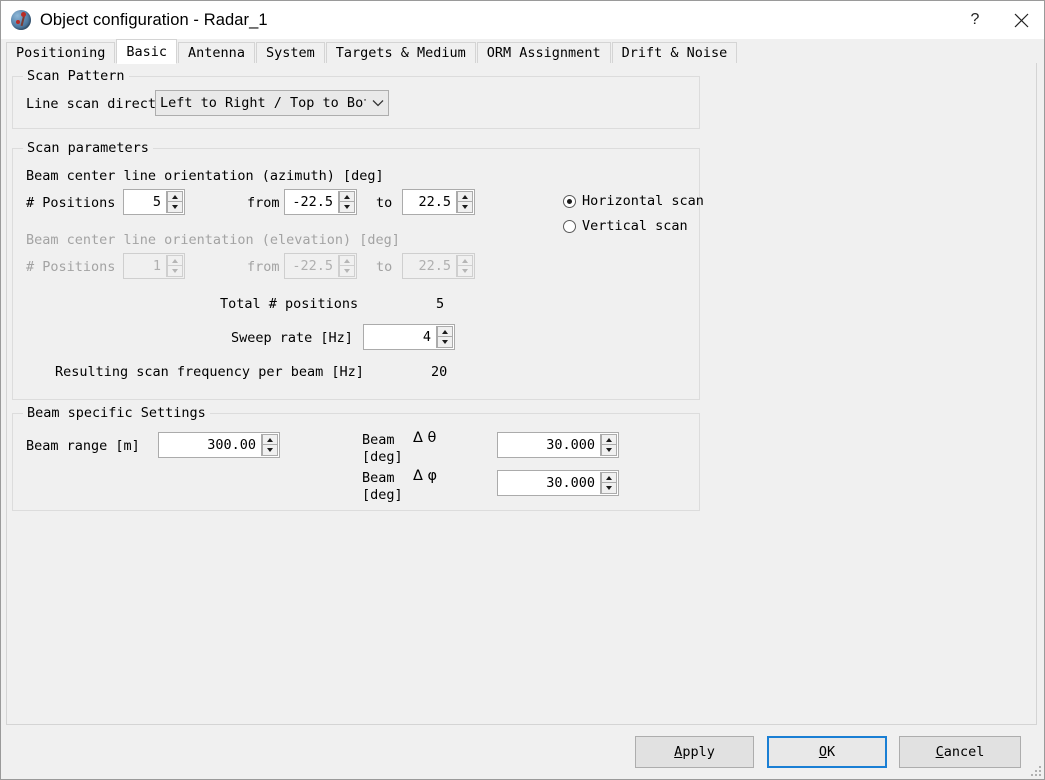 This screenshot has width=1045, height=780. What do you see at coordinates (347, 207) in the screenshot?
I see `azimuth-from-decrement` at bounding box center [347, 207].